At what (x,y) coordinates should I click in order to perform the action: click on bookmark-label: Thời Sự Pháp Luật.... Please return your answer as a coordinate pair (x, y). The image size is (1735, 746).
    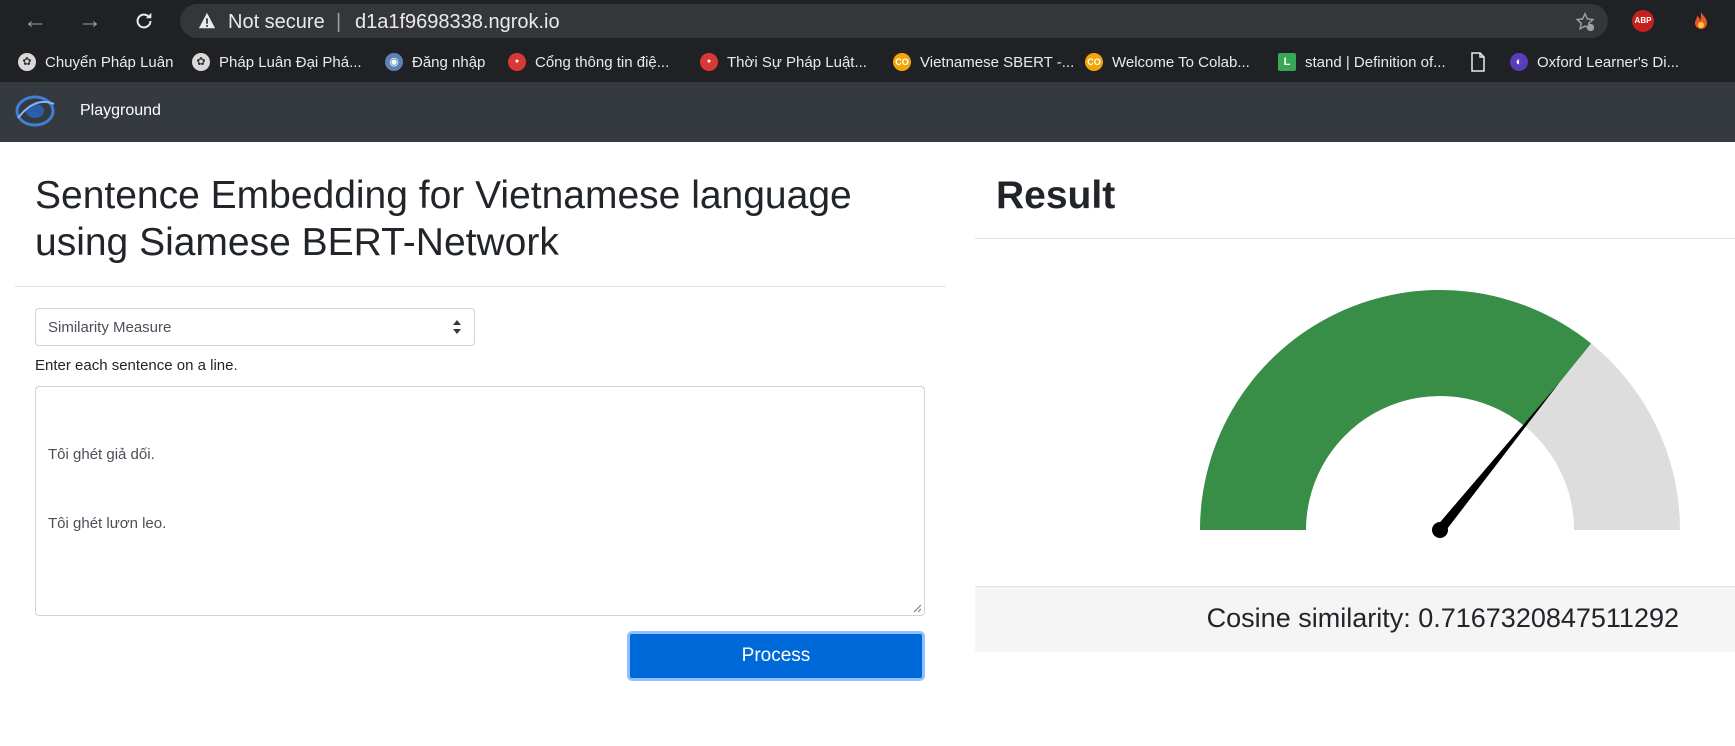
    Looking at the image, I should click on (797, 62).